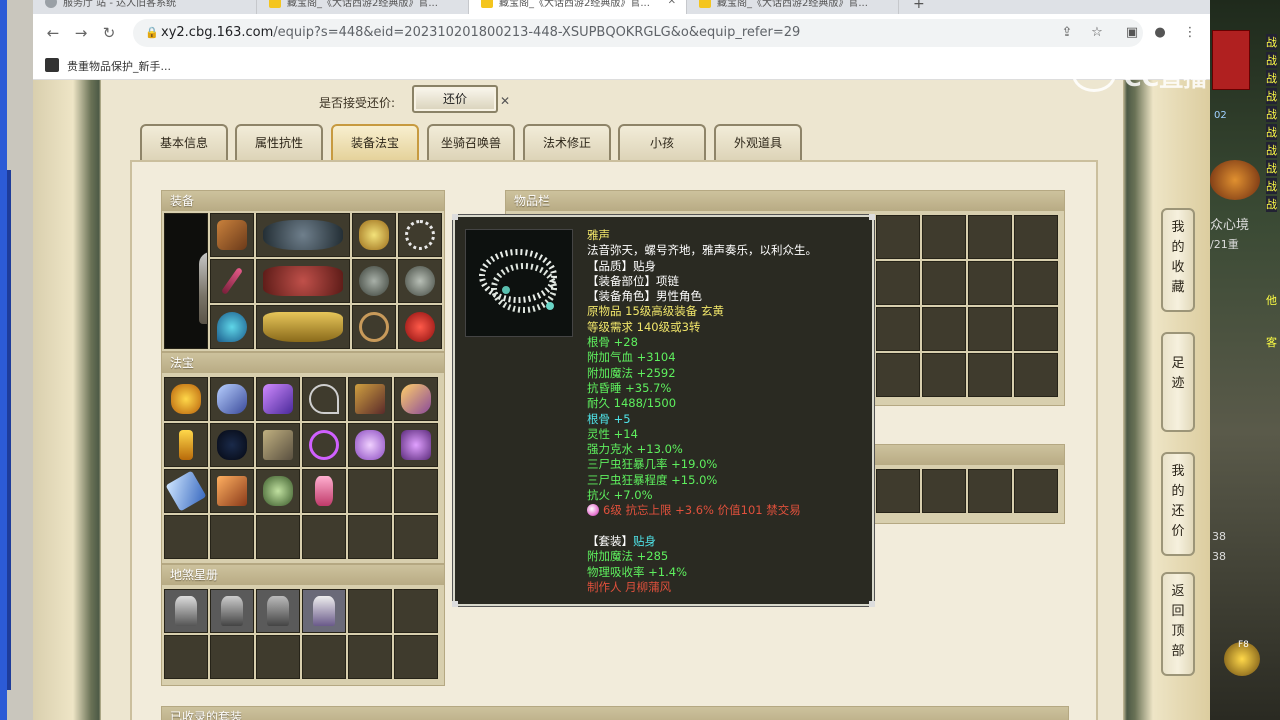 This screenshot has height=720, width=1280. Describe the element at coordinates (1190, 33) in the screenshot. I see `menu-icon: ⋮` at that location.